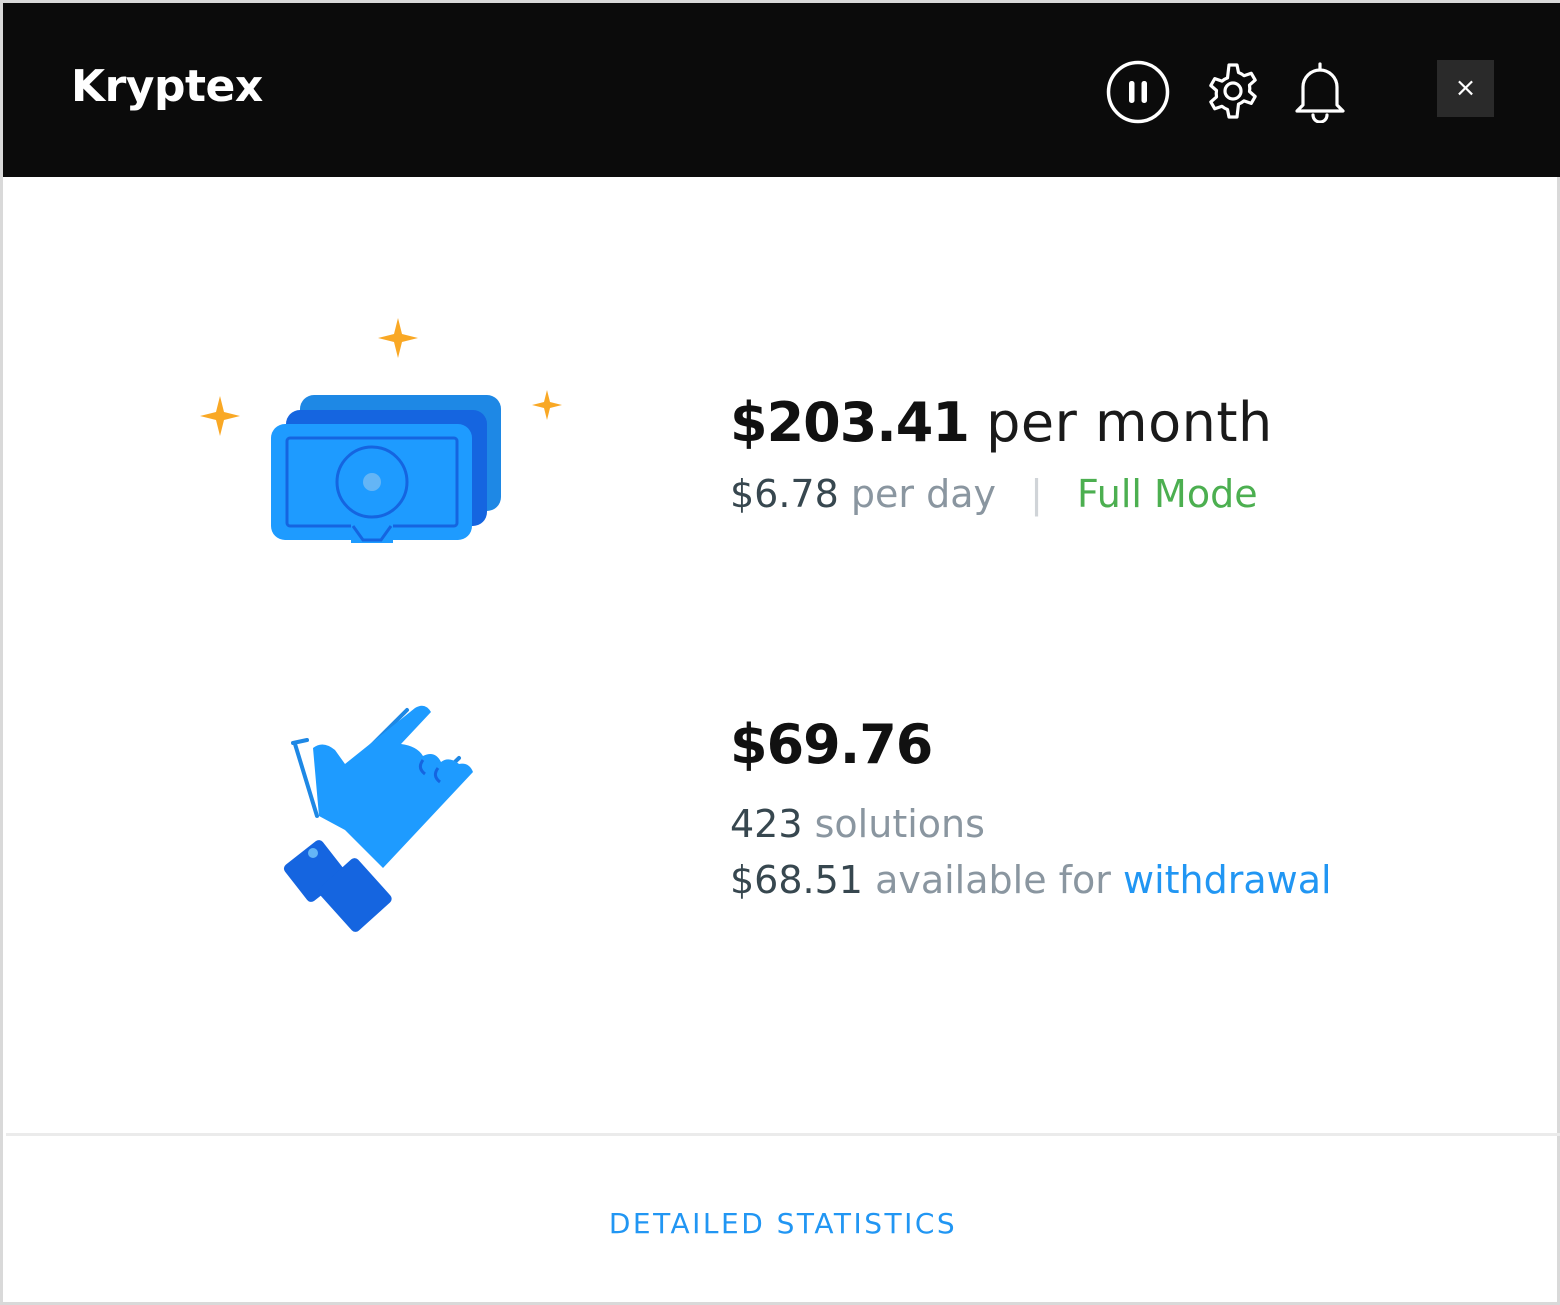 The image size is (1560, 1305). What do you see at coordinates (993, 880) in the screenshot?
I see `available-label: available for` at bounding box center [993, 880].